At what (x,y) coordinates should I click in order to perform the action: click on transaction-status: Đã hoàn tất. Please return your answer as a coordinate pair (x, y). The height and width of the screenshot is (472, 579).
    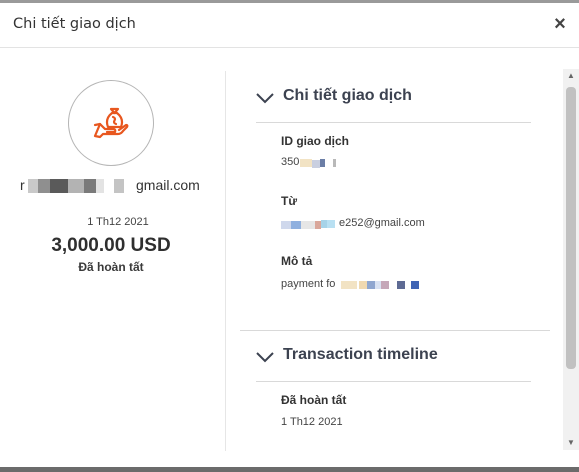
    Looking at the image, I should click on (111, 267).